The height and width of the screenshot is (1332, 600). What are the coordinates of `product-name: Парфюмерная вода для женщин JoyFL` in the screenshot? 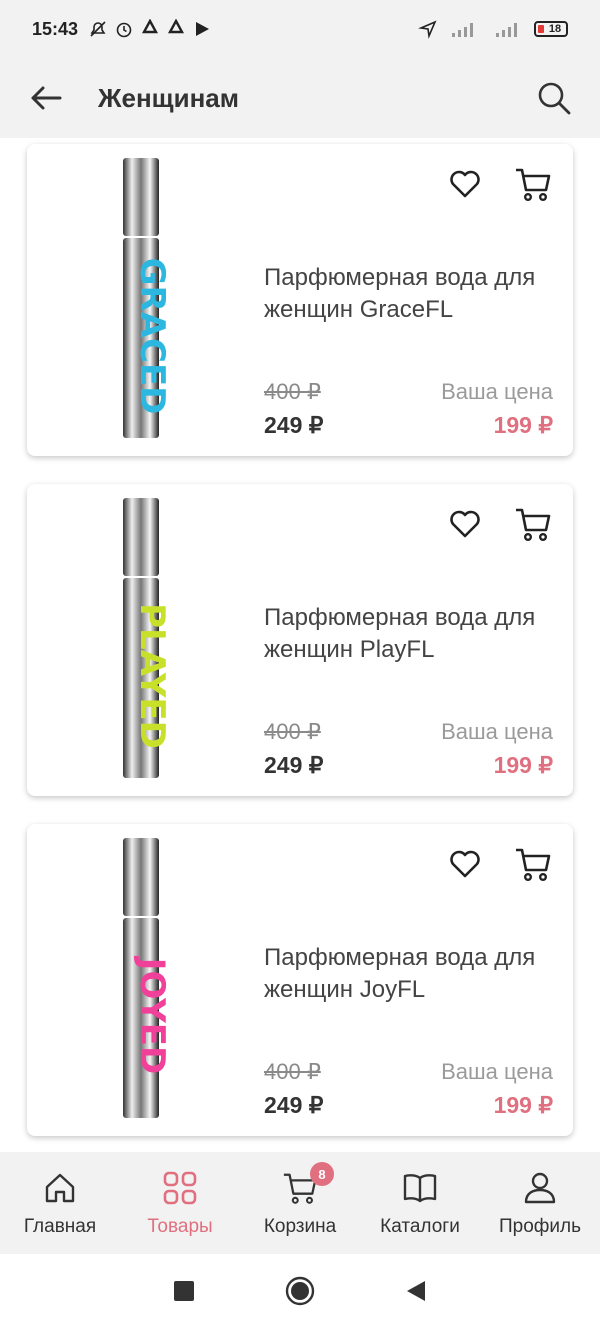 It's located at (416, 974).